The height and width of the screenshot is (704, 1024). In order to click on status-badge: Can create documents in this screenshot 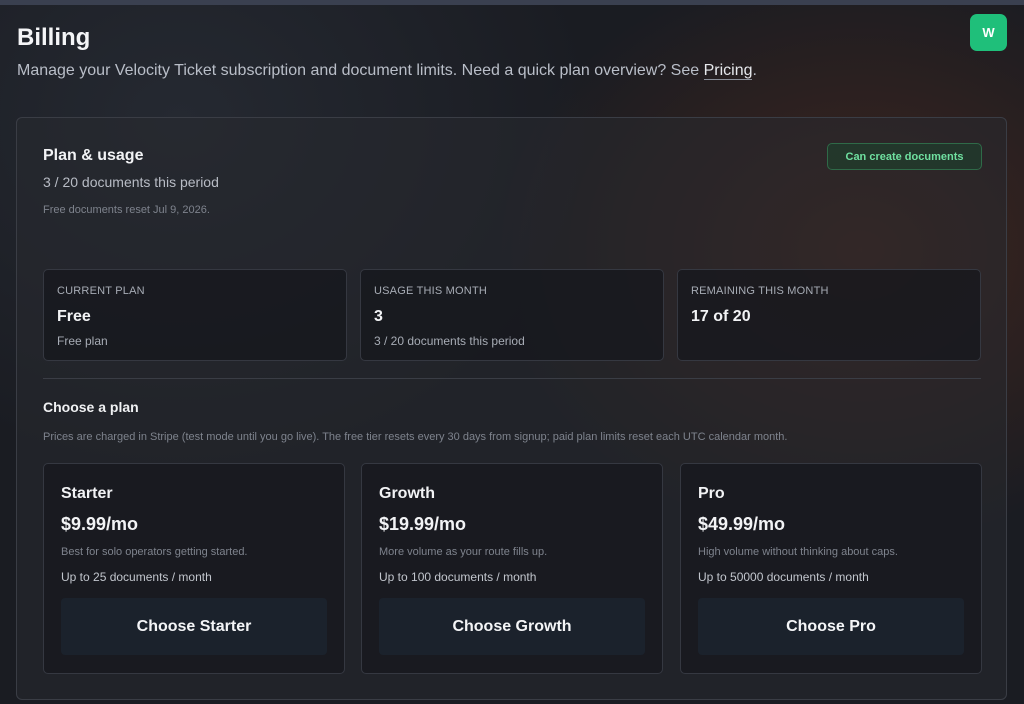, I will do `click(904, 156)`.